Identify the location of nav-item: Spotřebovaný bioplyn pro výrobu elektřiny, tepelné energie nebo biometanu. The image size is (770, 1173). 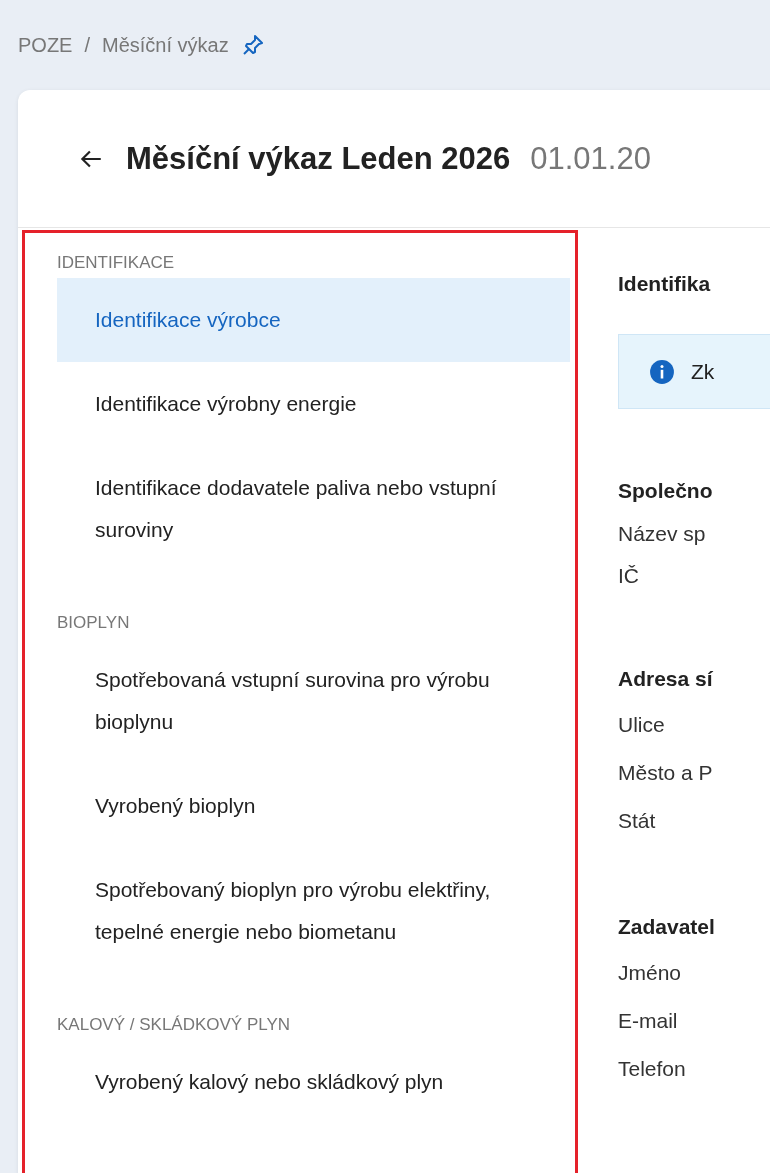
(313, 911).